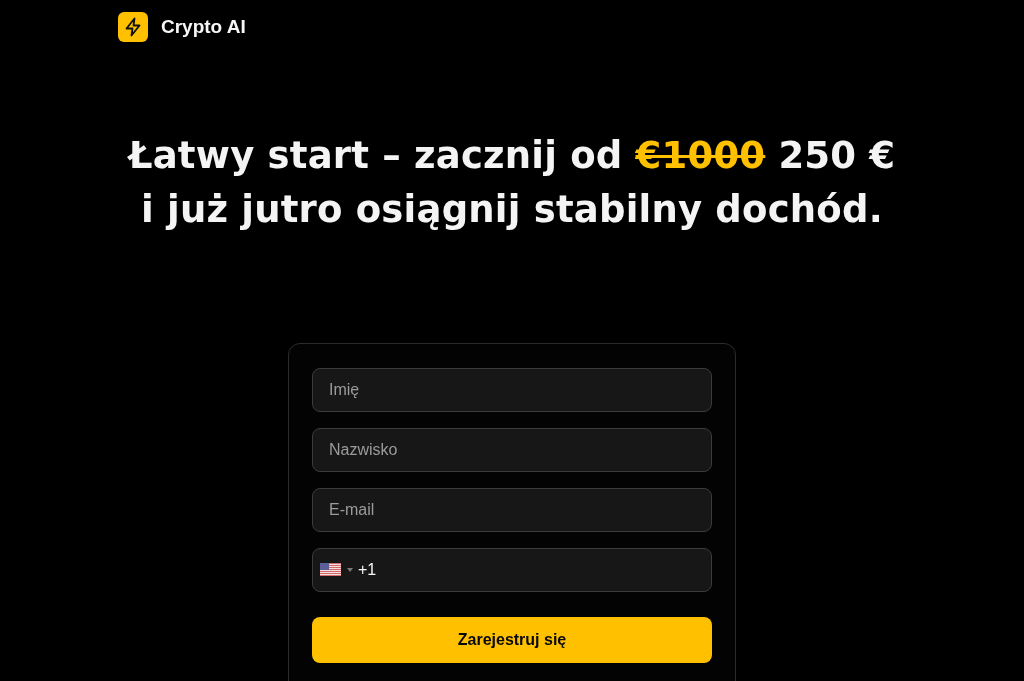 The width and height of the screenshot is (1024, 681). I want to click on phone-field: +1, so click(512, 570).